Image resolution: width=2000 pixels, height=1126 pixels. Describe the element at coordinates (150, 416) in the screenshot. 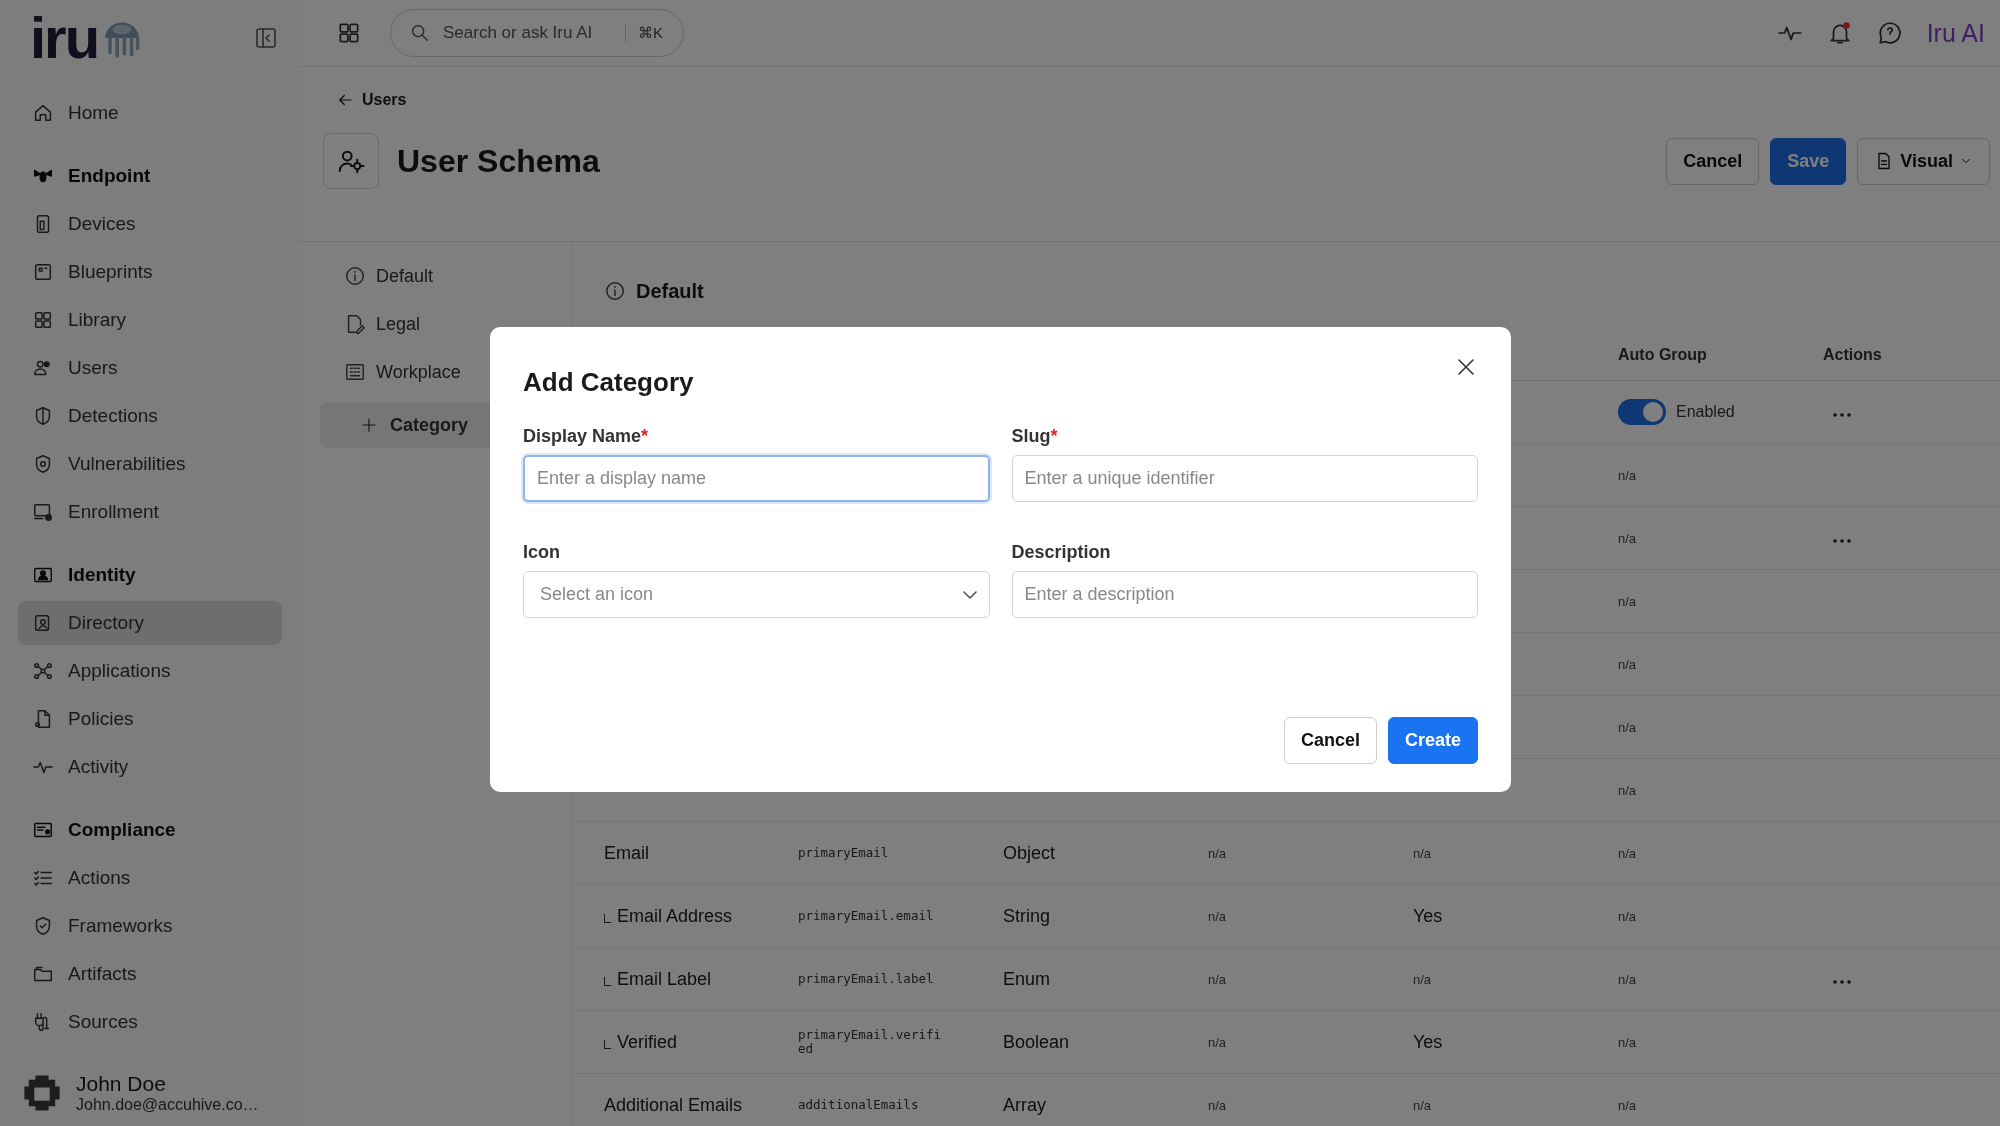

I see `sidebar-item: Detections` at that location.